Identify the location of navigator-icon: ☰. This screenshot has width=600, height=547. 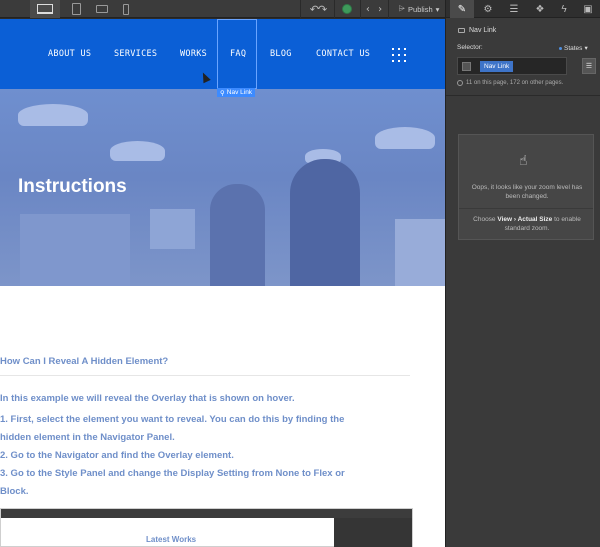
(514, 9).